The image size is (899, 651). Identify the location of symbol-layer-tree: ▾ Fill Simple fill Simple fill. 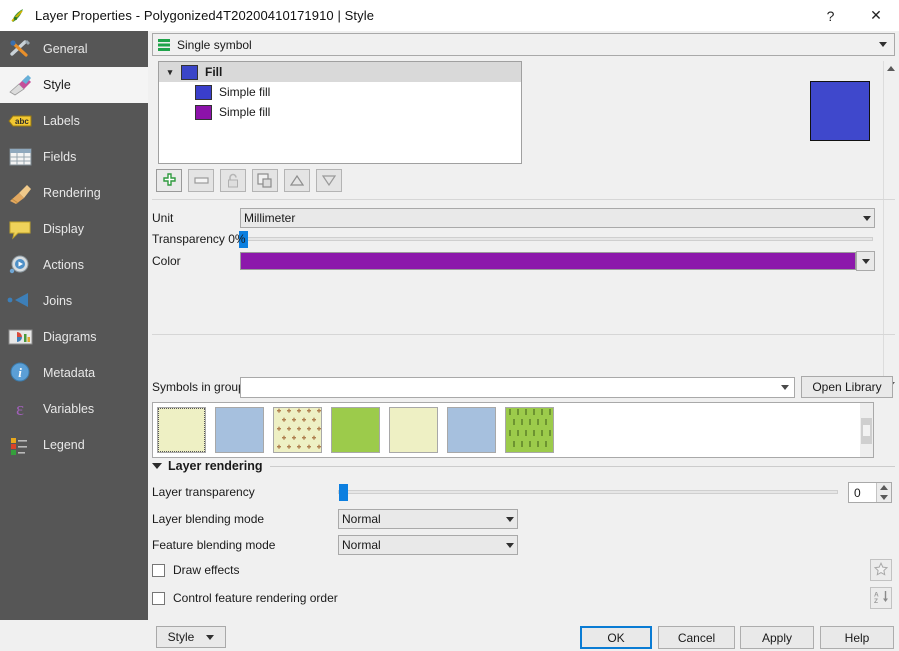
(340, 112).